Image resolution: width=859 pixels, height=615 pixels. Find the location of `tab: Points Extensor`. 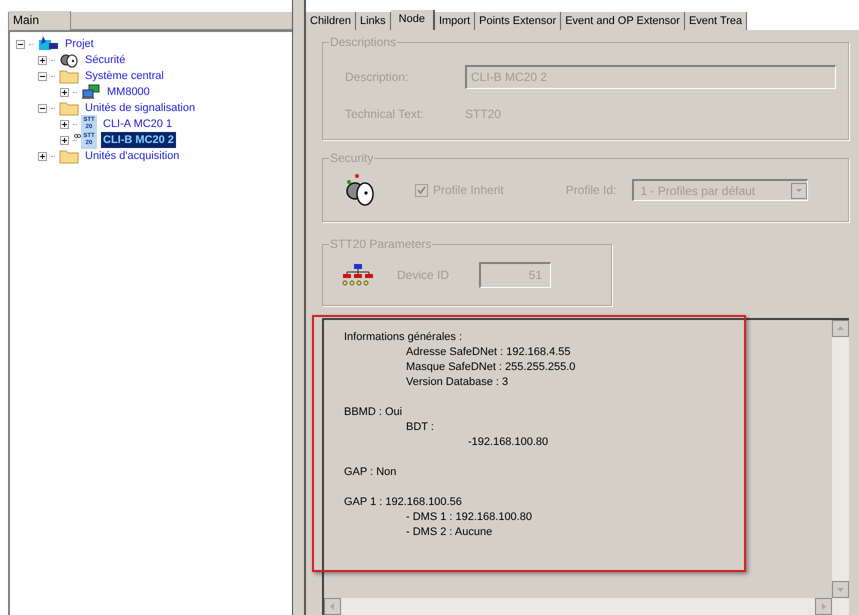

tab: Points Extensor is located at coordinates (518, 21).